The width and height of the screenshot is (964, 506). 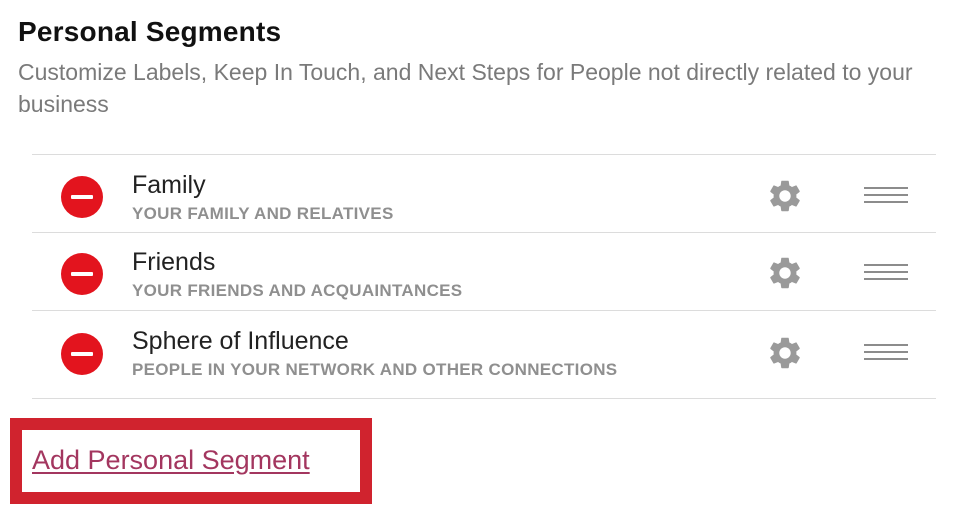 What do you see at coordinates (169, 185) in the screenshot?
I see `segment-name: Family` at bounding box center [169, 185].